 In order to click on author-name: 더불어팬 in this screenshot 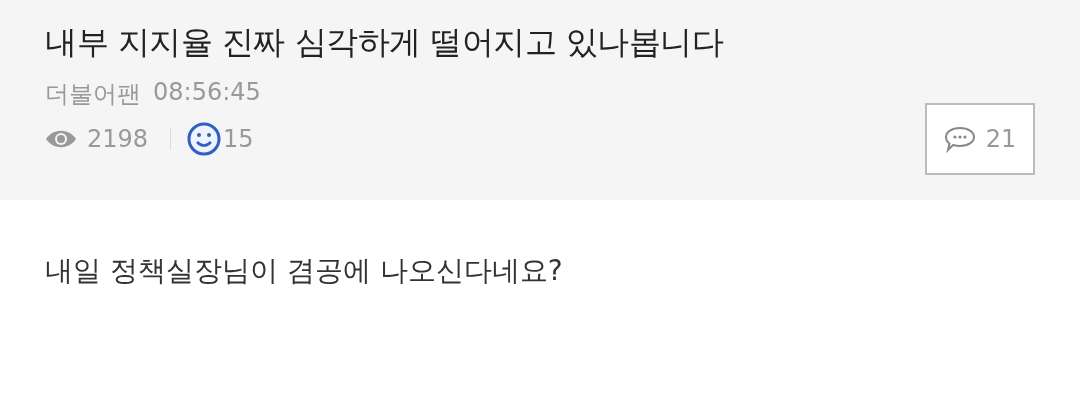, I will do `click(93, 94)`.